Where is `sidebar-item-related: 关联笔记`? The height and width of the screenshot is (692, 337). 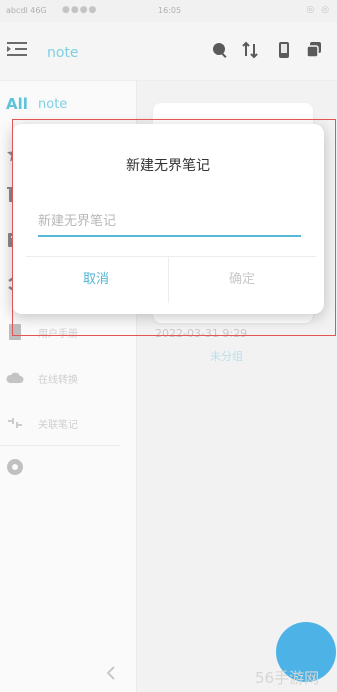
sidebar-item-related: 关联笔记 is located at coordinates (68, 423).